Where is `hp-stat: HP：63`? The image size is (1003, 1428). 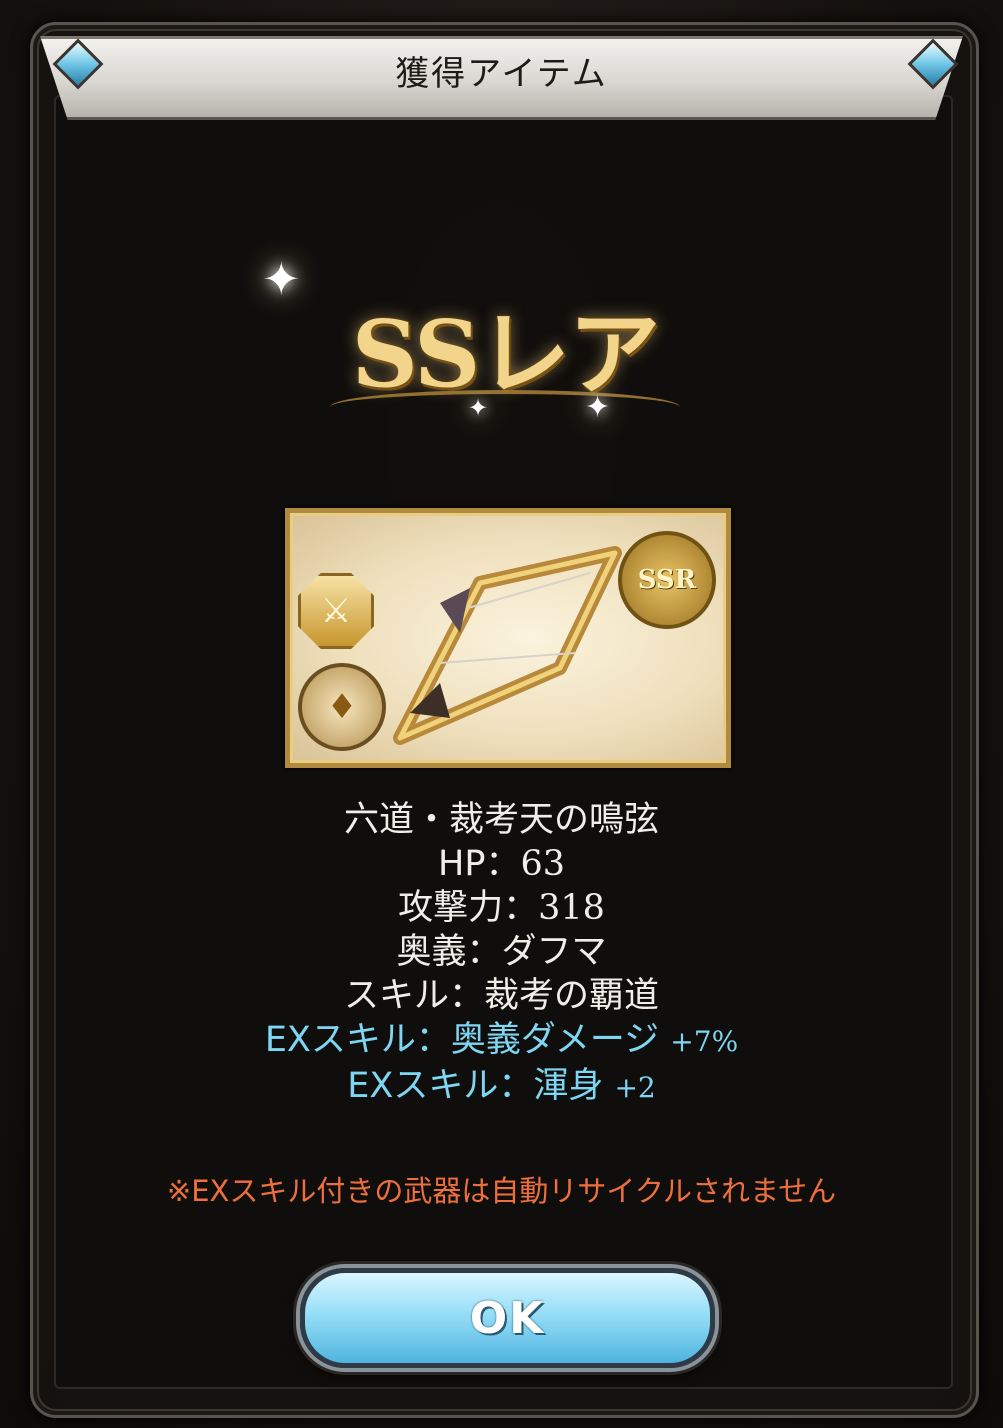 hp-stat: HP：63 is located at coordinates (501, 864).